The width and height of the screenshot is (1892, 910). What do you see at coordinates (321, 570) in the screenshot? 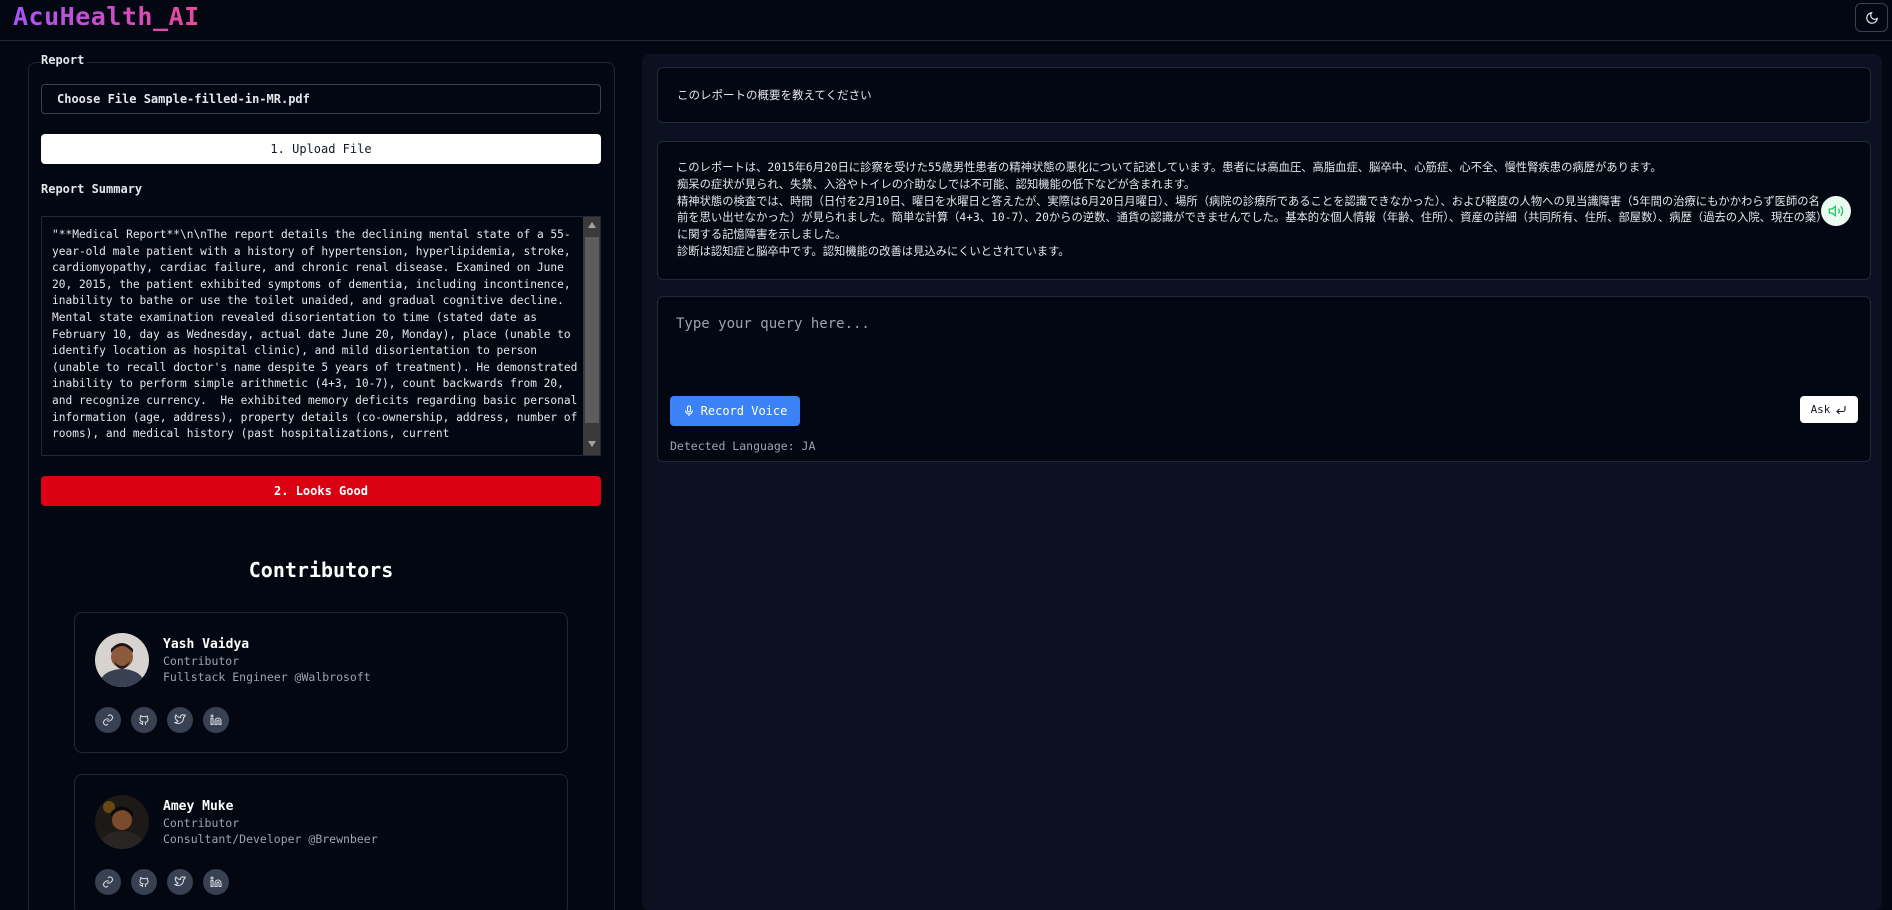
I see `contributors-title: Contributors` at bounding box center [321, 570].